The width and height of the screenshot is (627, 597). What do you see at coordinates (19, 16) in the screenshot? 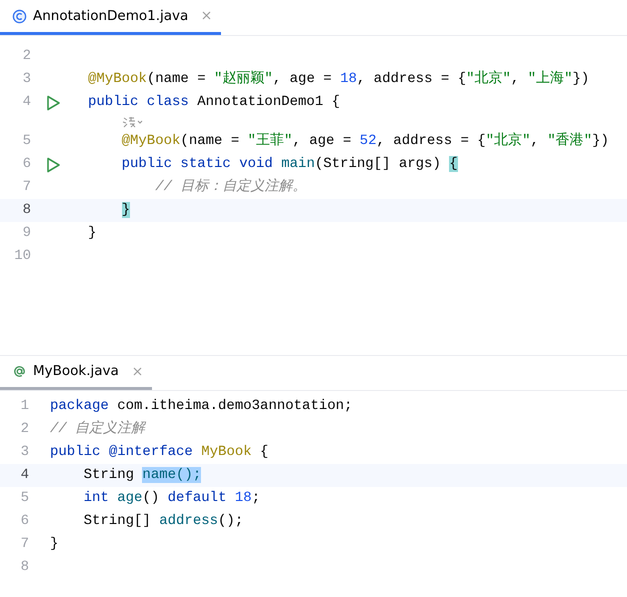
I see `class-icon` at bounding box center [19, 16].